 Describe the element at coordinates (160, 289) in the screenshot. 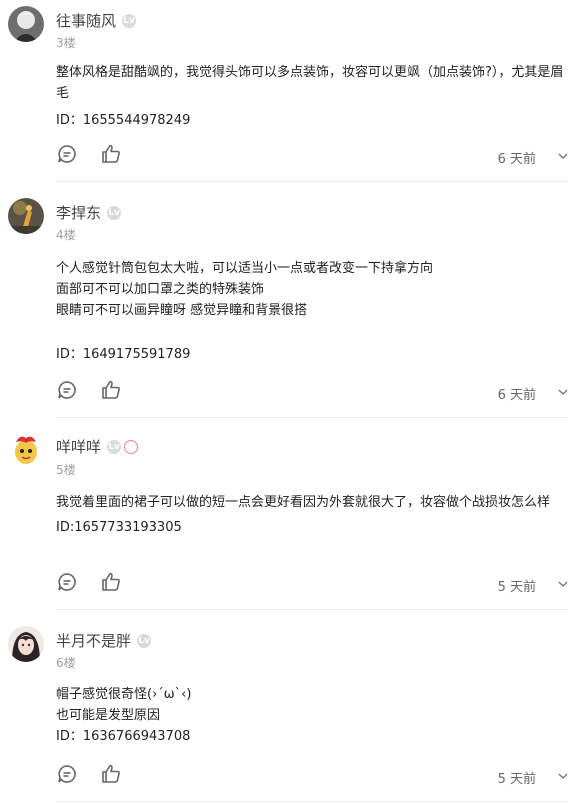

I see `comment-line: 面部可不可以加口罩之类的特殊装饰` at that location.